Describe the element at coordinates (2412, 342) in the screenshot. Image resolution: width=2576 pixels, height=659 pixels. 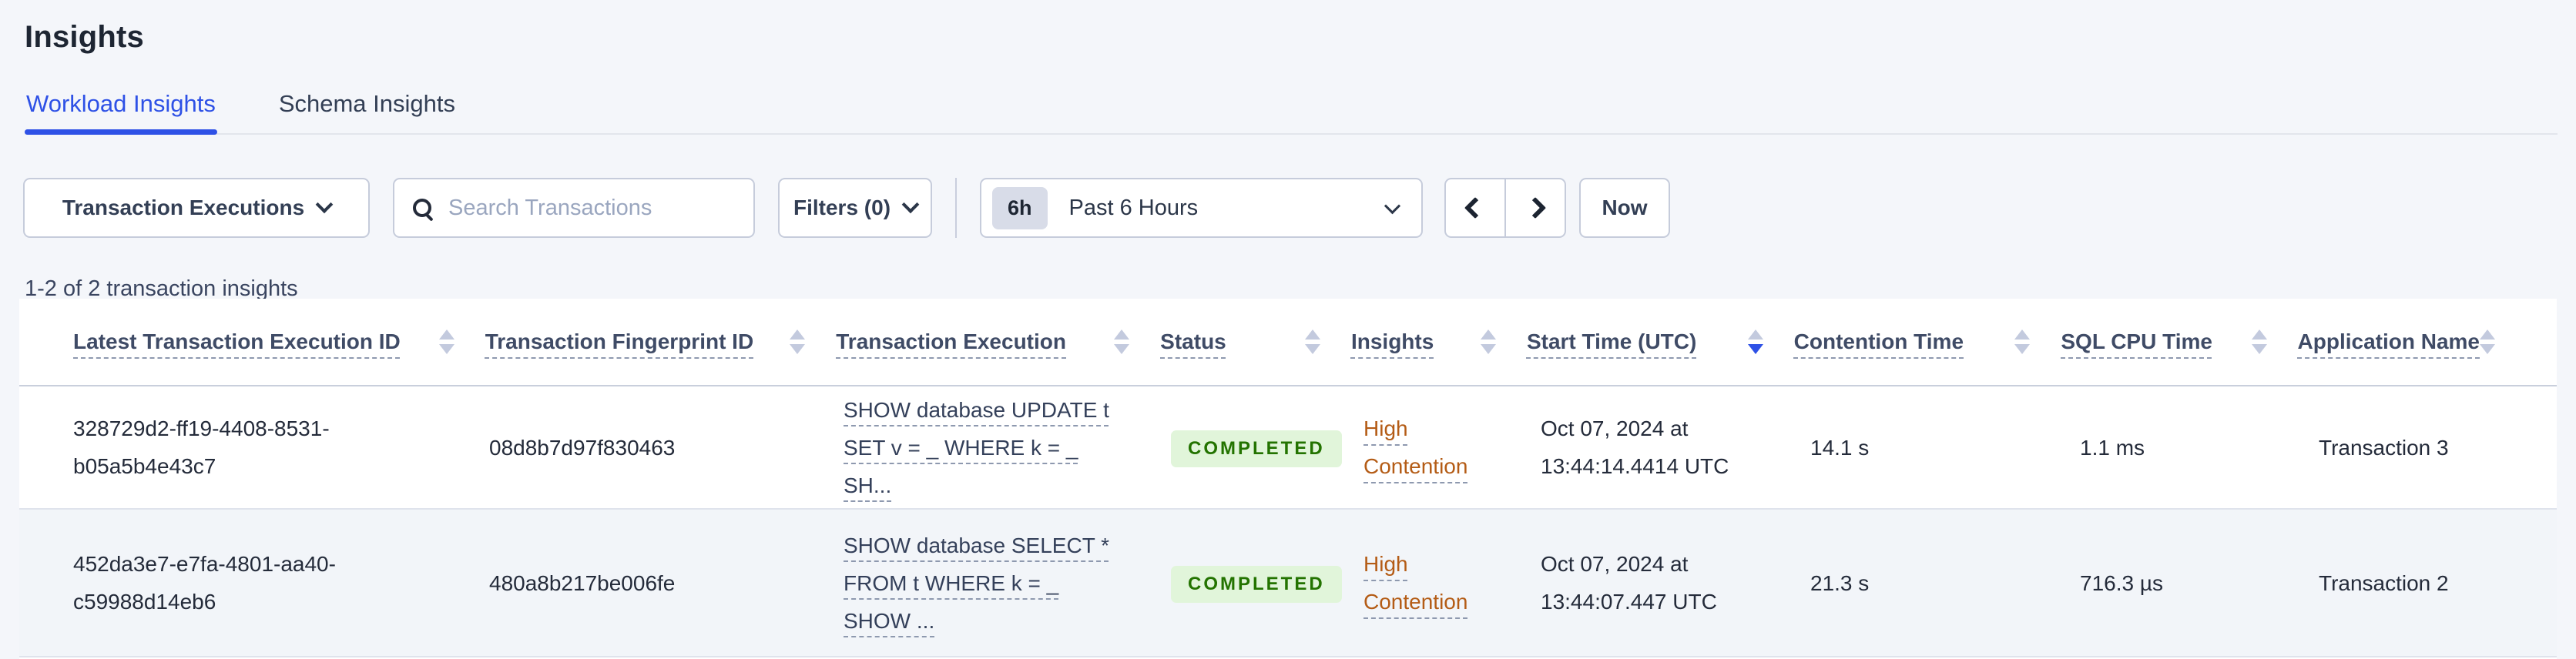
I see `column-header-application-name: Application Name` at that location.